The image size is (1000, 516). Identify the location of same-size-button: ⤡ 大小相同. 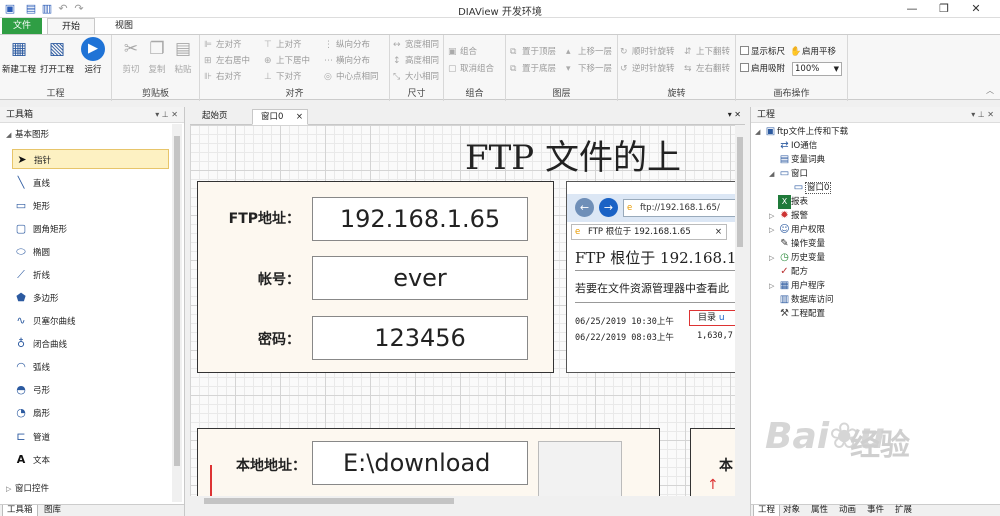
(416, 77).